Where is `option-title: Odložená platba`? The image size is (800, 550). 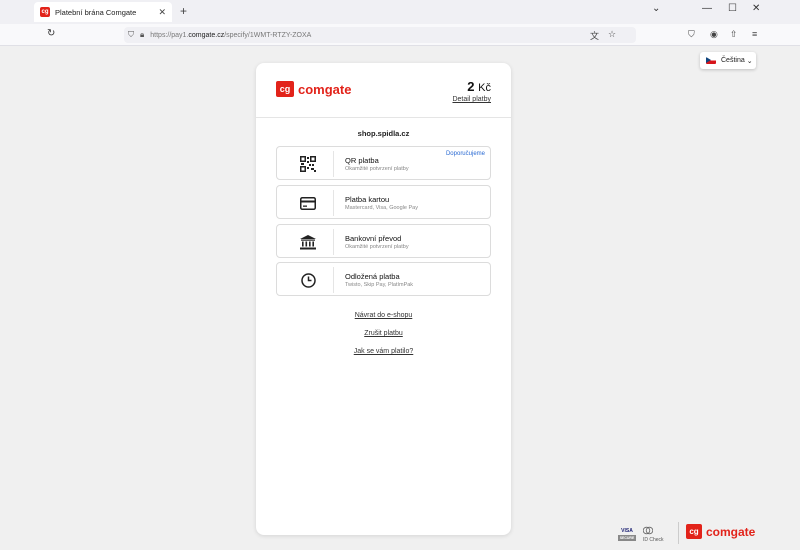
option-title: Odložená platba is located at coordinates (372, 276).